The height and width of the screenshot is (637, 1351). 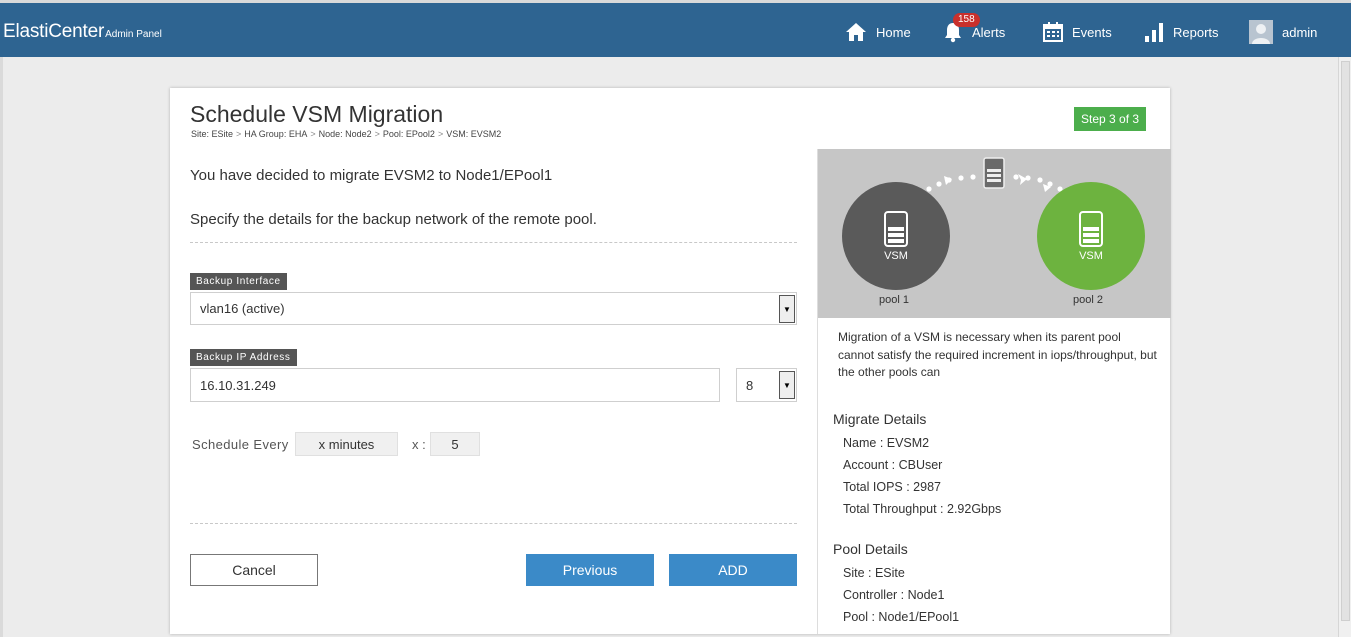 I want to click on nav-alerts: 158 Alerts, so click(x=974, y=29).